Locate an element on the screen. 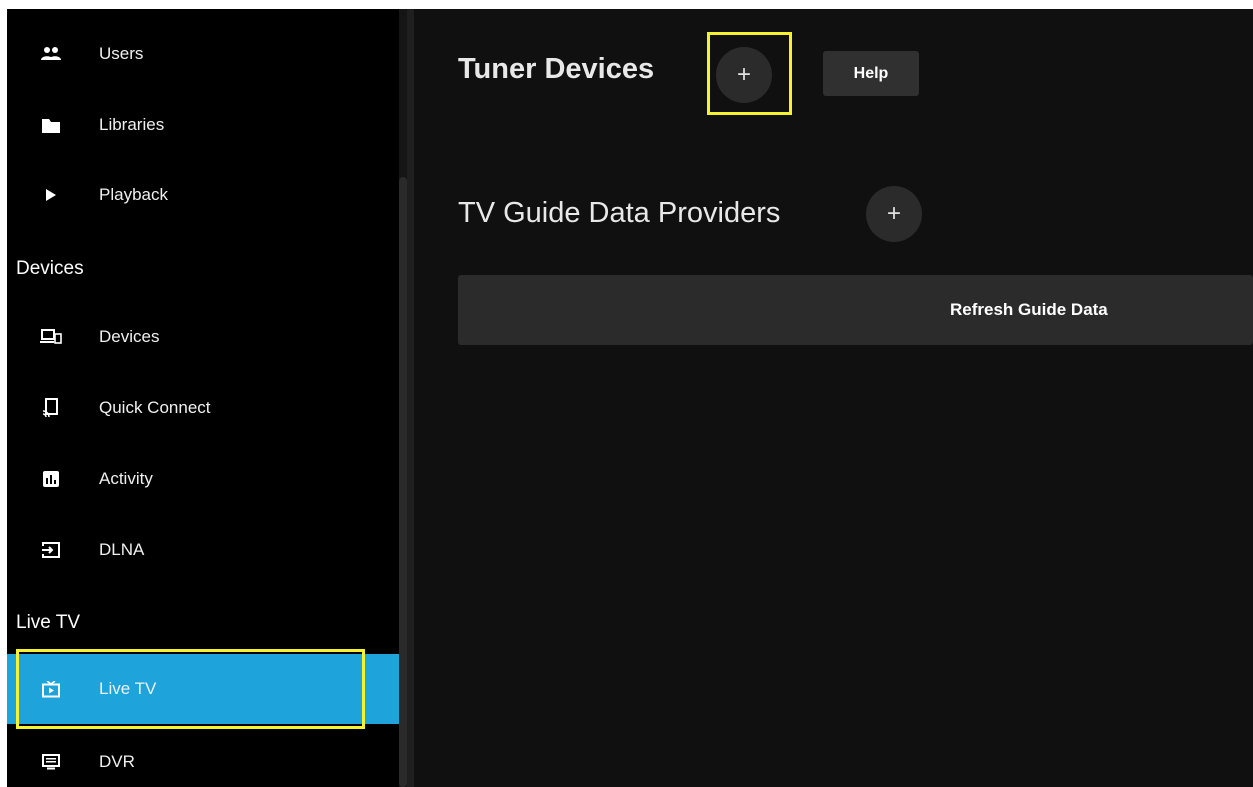 The height and width of the screenshot is (787, 1253). sidebar-item-devices: Devices is located at coordinates (203, 337).